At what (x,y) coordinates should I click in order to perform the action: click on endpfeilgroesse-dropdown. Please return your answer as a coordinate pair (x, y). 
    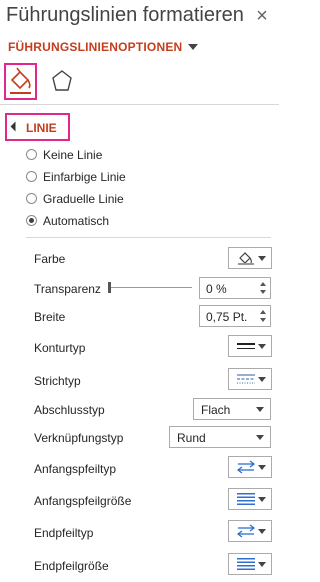
    Looking at the image, I should click on (250, 564).